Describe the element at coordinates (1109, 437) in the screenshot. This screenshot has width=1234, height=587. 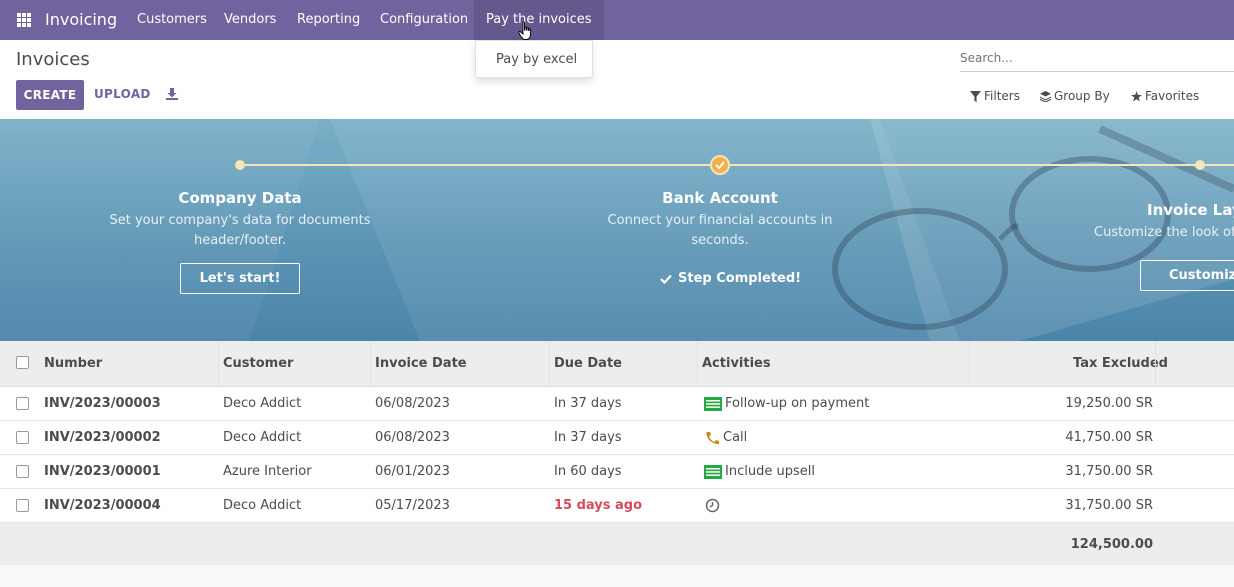
I see `cell-tax-excluded: 41,750.00 SR` at that location.